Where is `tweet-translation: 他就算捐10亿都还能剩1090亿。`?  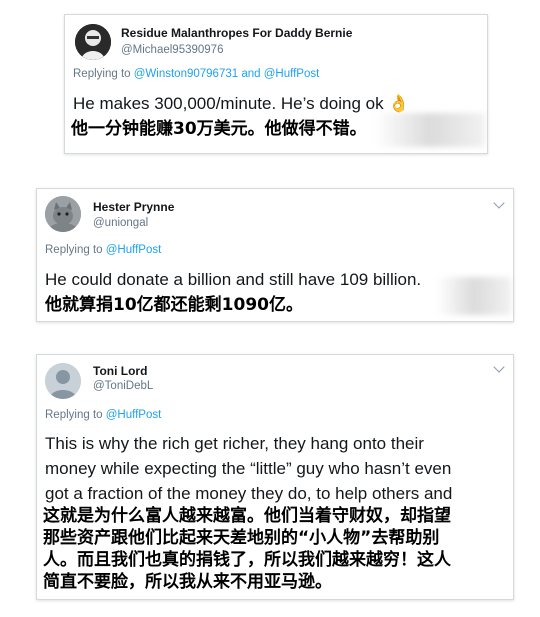
tweet-translation: 他就算捐10亿都还能剩1090亿。 is located at coordinates (174, 305).